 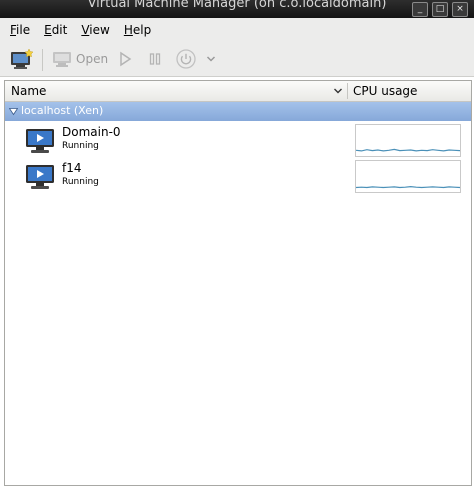 I want to click on shutdown-button, so click(x=186, y=59).